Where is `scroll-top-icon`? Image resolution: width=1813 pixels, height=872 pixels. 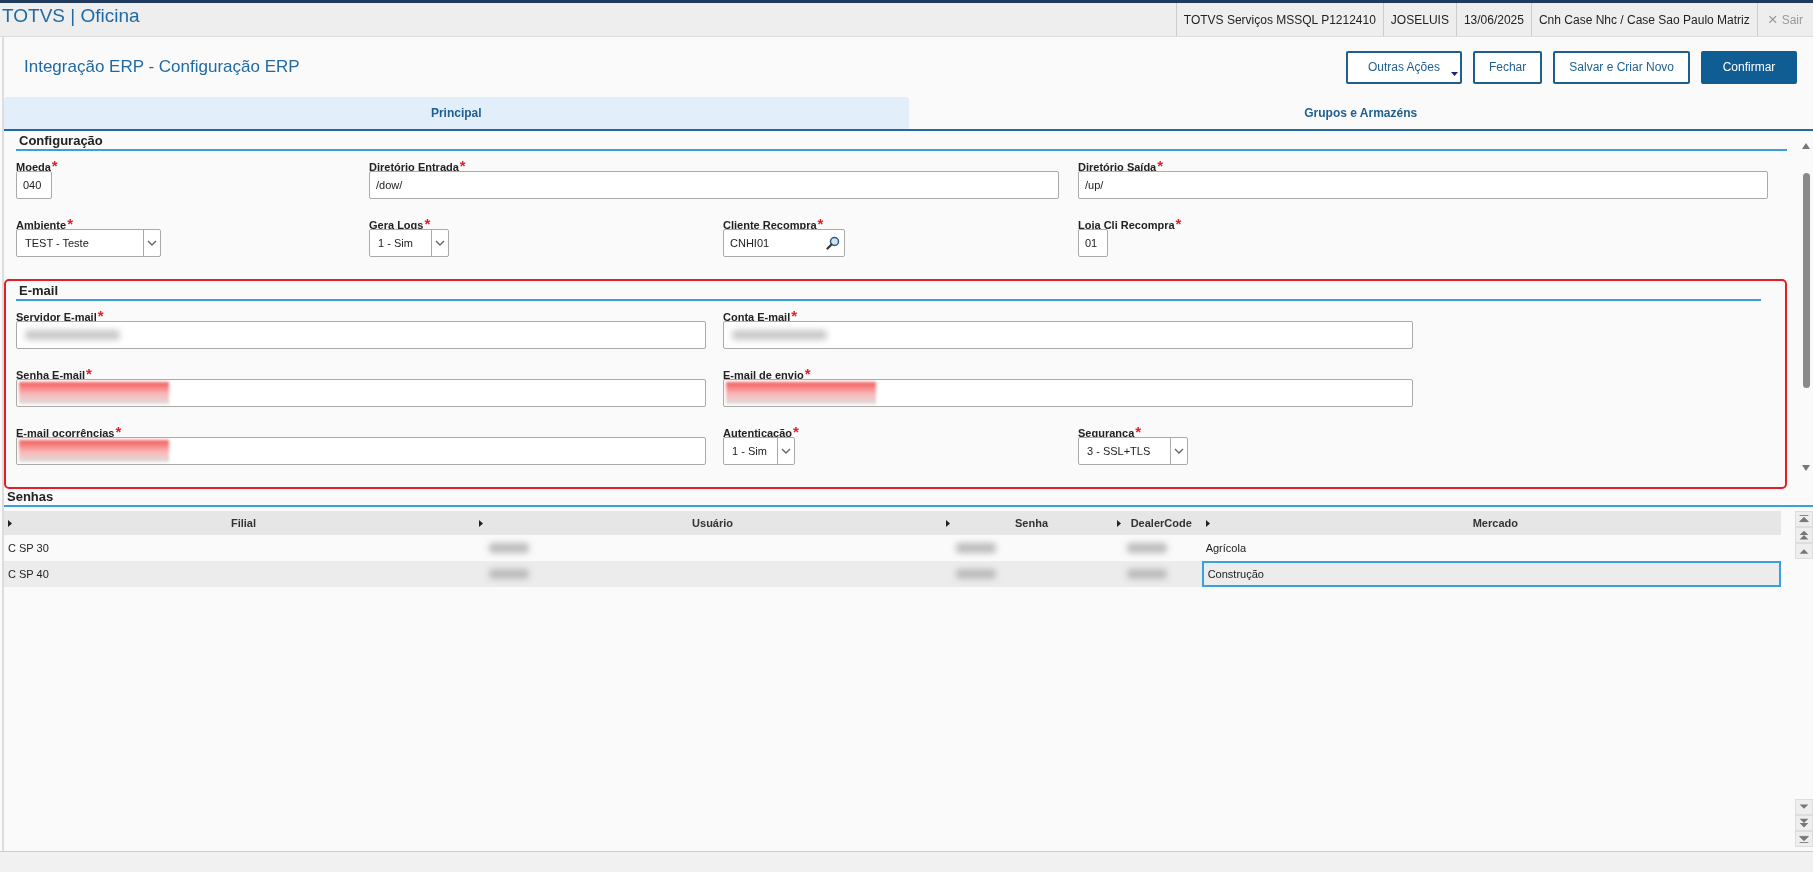 scroll-top-icon is located at coordinates (1804, 519).